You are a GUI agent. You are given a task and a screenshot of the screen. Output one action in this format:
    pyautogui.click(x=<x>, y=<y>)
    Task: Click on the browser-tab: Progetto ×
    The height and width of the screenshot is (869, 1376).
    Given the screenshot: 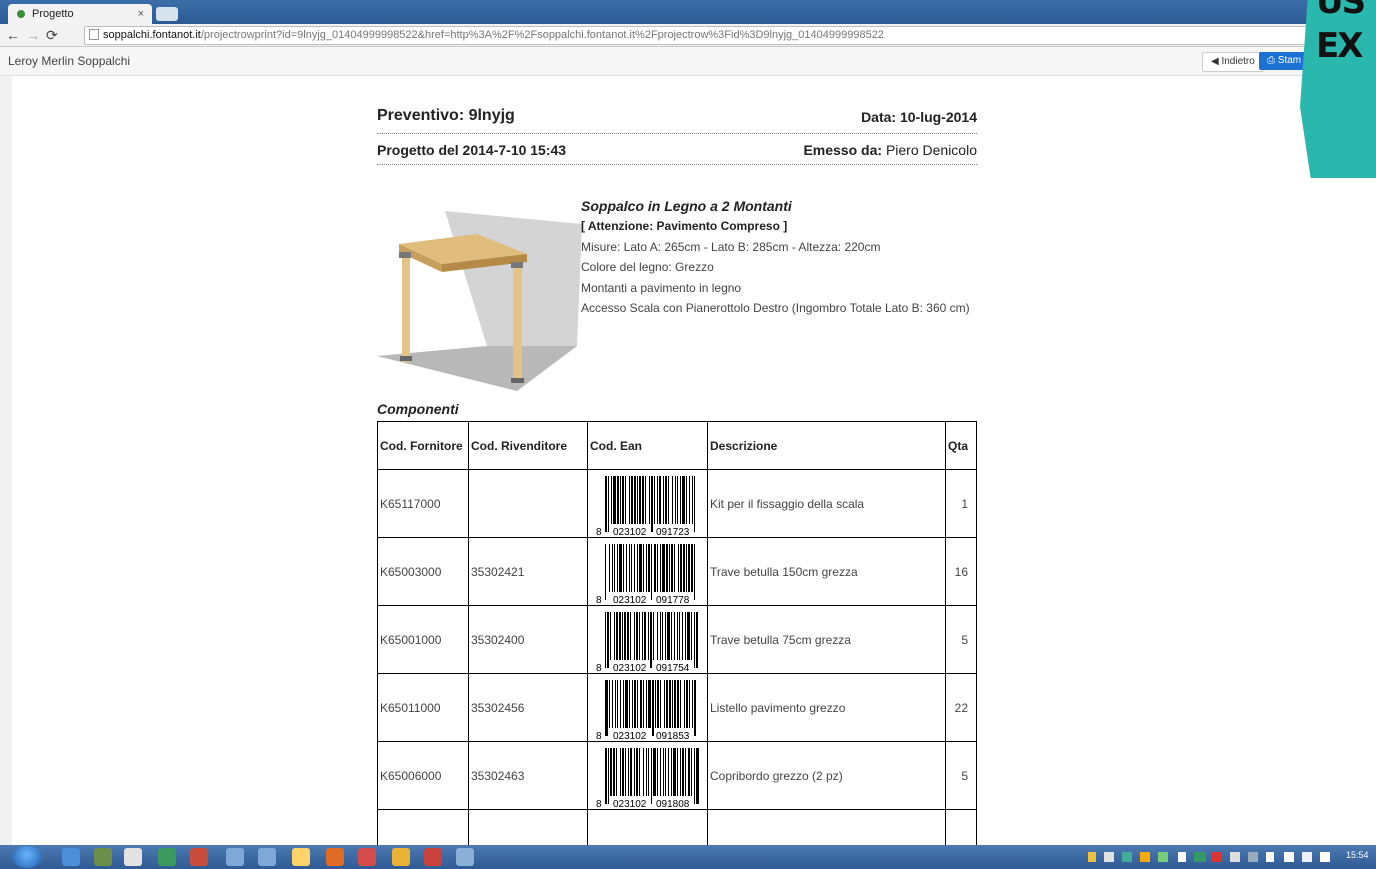 What is the action you would take?
    pyautogui.click(x=80, y=14)
    